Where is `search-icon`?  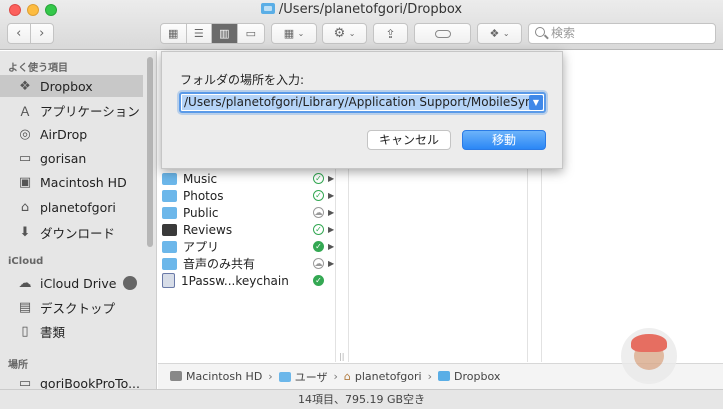 search-icon is located at coordinates (540, 32).